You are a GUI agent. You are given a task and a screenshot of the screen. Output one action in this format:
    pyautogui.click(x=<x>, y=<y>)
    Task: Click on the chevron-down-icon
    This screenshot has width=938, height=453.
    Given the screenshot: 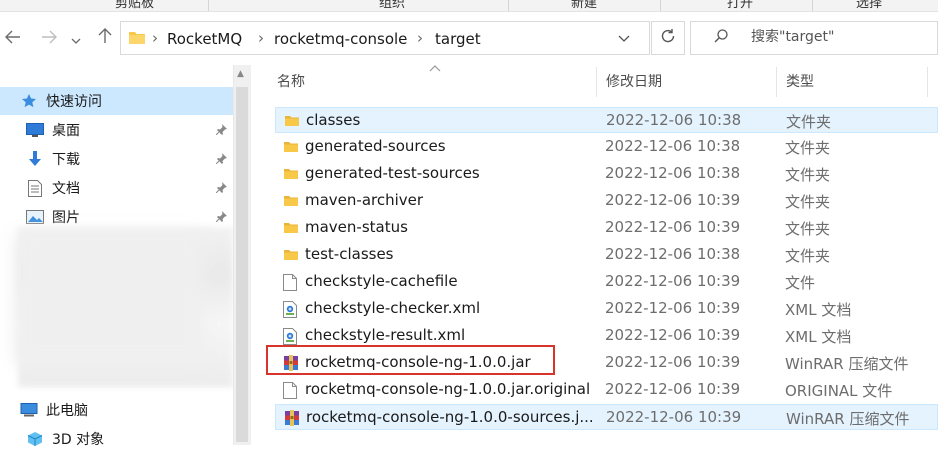 What is the action you would take?
    pyautogui.click(x=76, y=38)
    